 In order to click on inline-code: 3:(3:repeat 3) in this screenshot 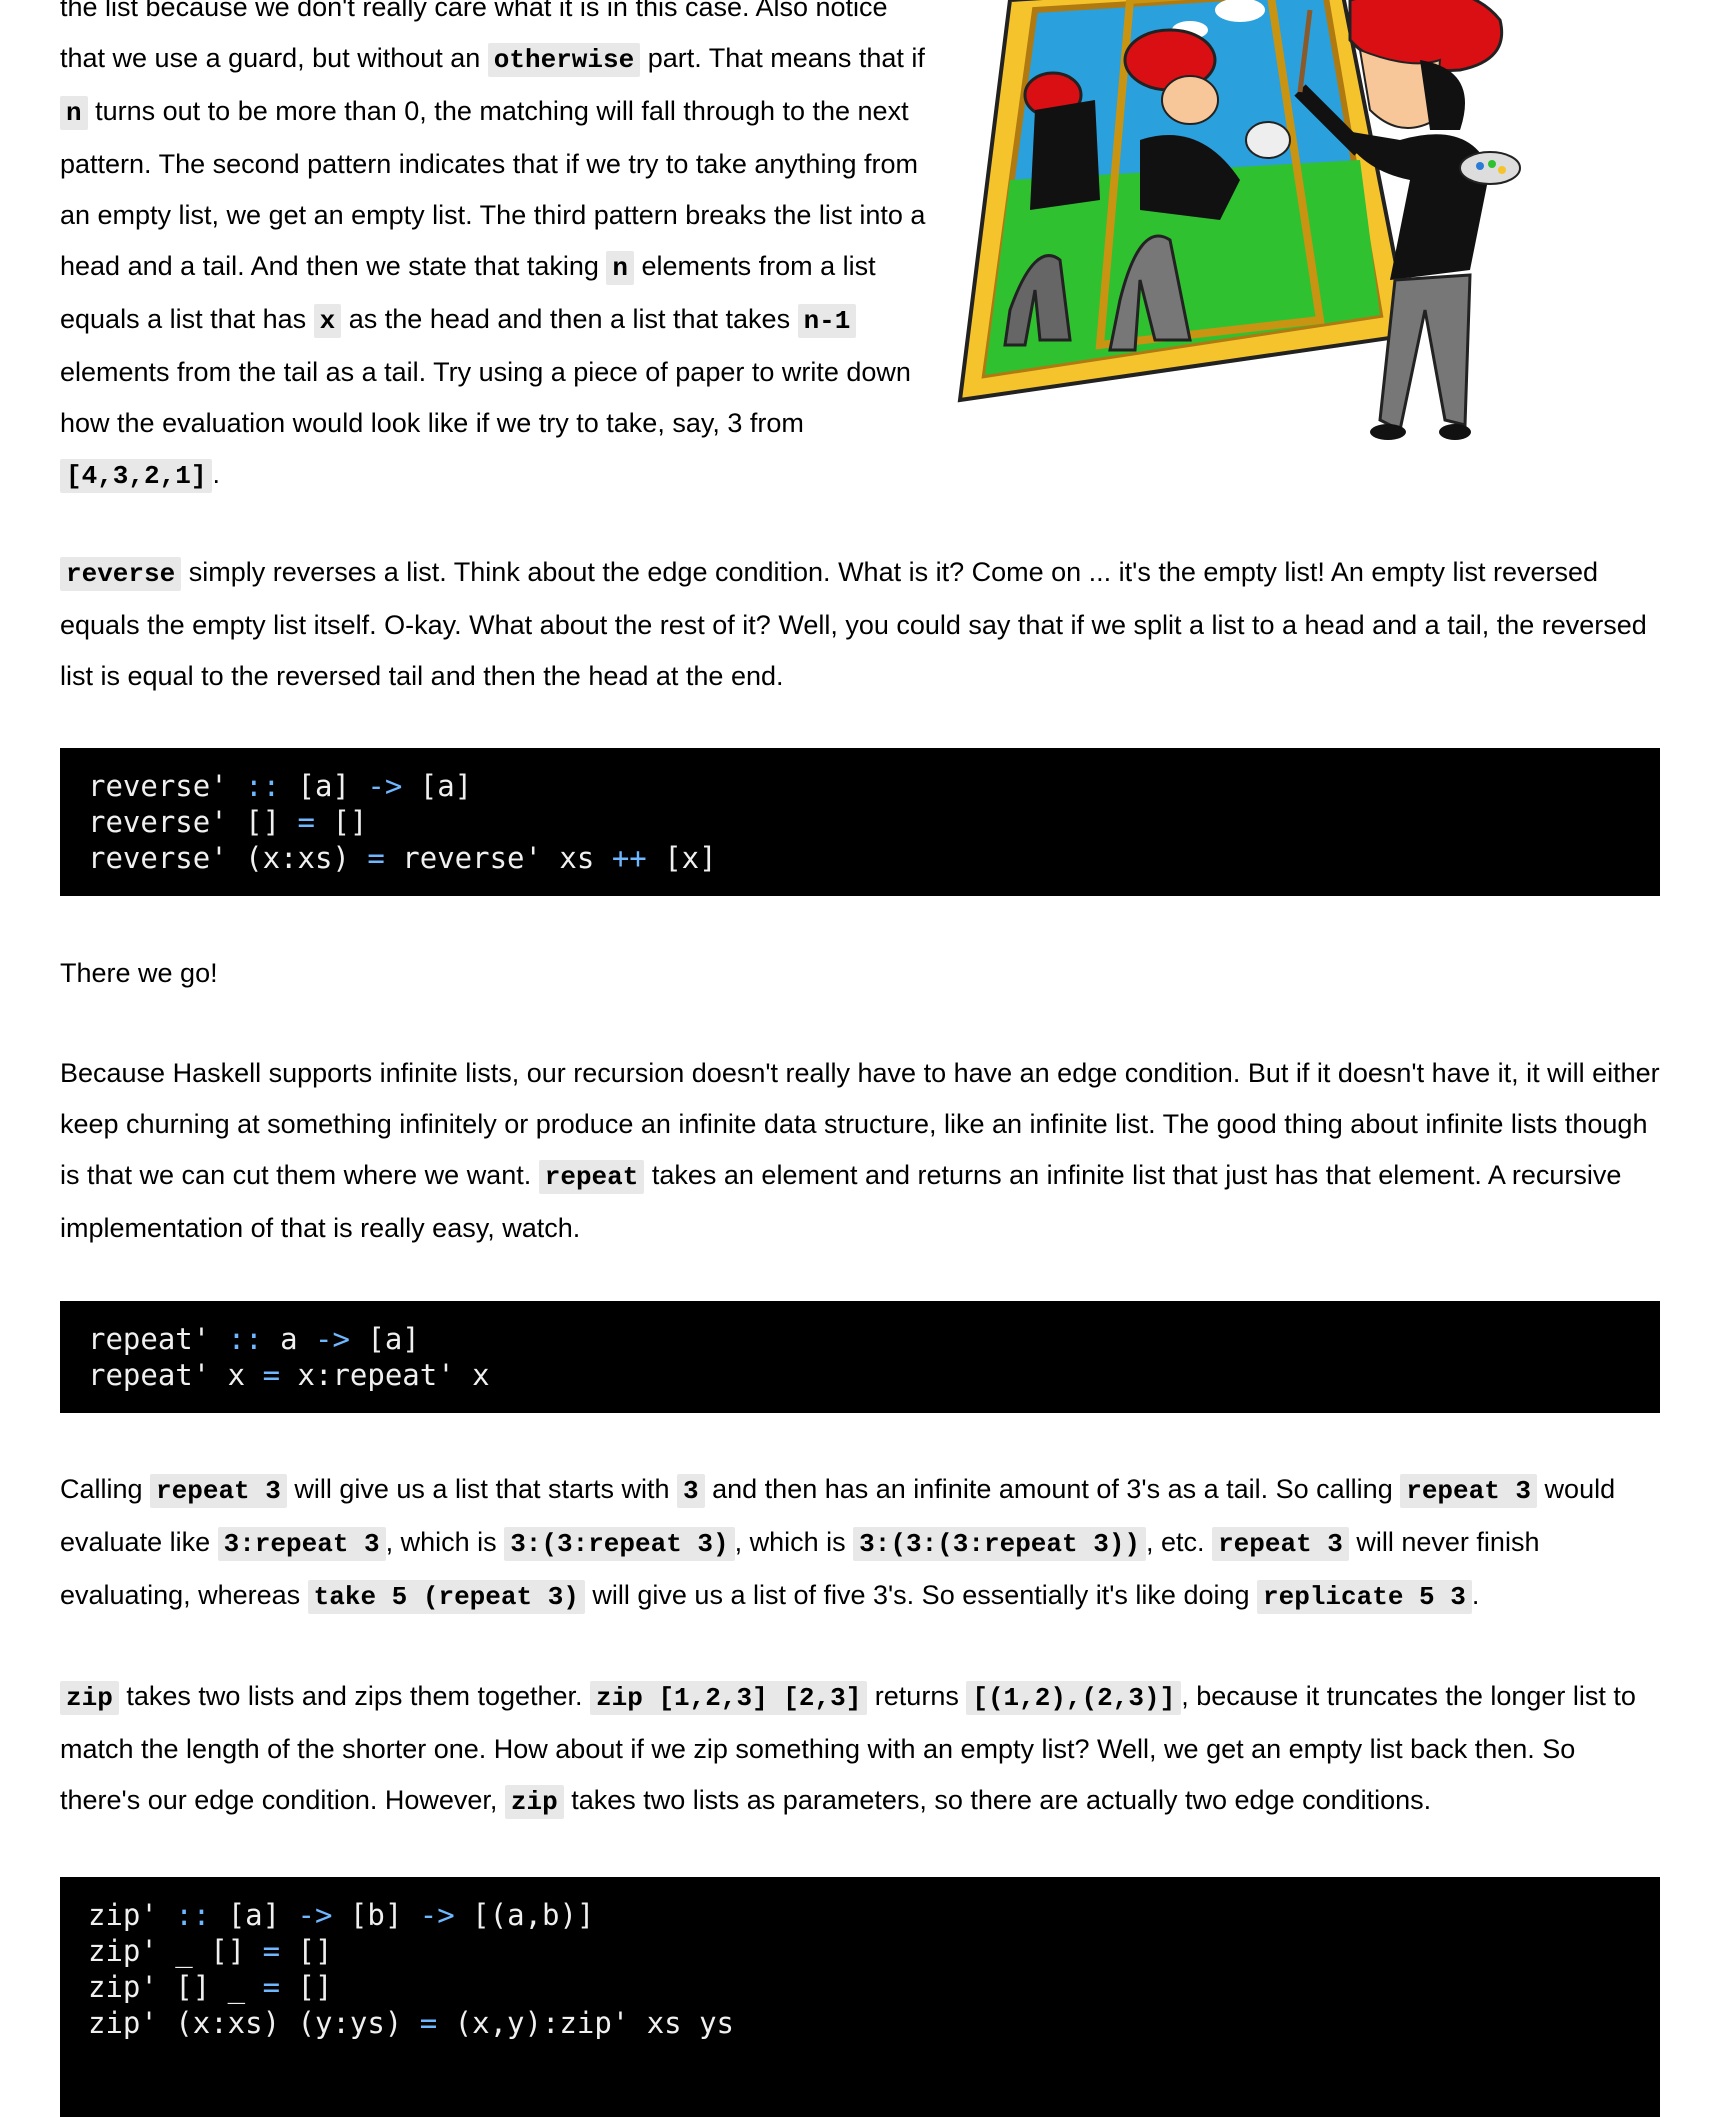, I will do `click(619, 1544)`.